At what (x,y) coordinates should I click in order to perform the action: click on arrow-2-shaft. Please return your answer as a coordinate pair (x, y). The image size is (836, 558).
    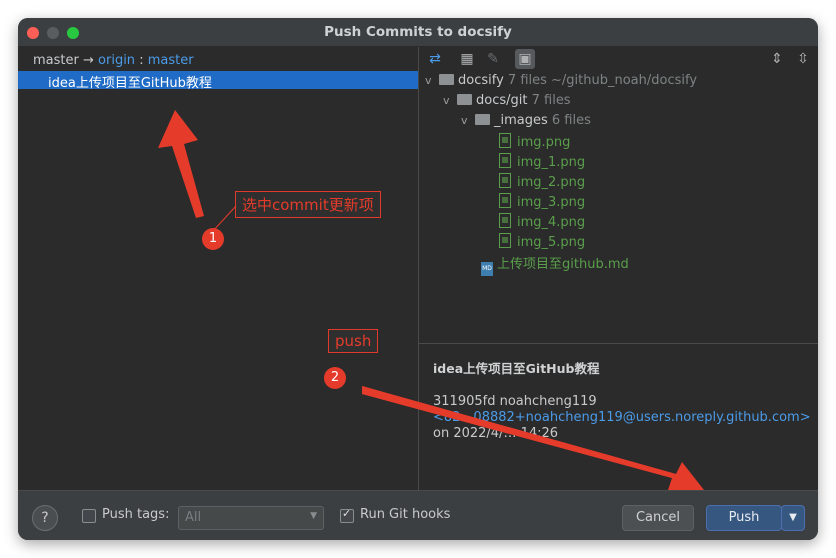
    Looking at the image, I should click on (519, 432).